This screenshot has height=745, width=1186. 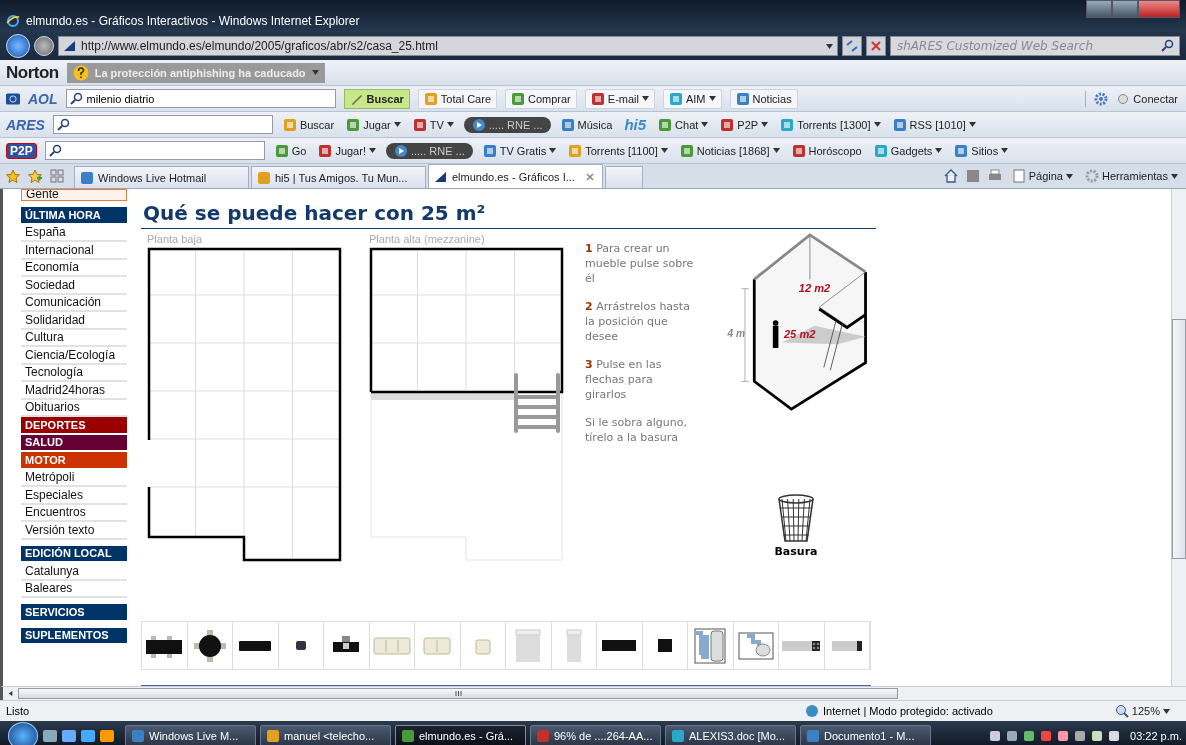 What do you see at coordinates (683, 124) in the screenshot?
I see `toolbar-button: Chat` at bounding box center [683, 124].